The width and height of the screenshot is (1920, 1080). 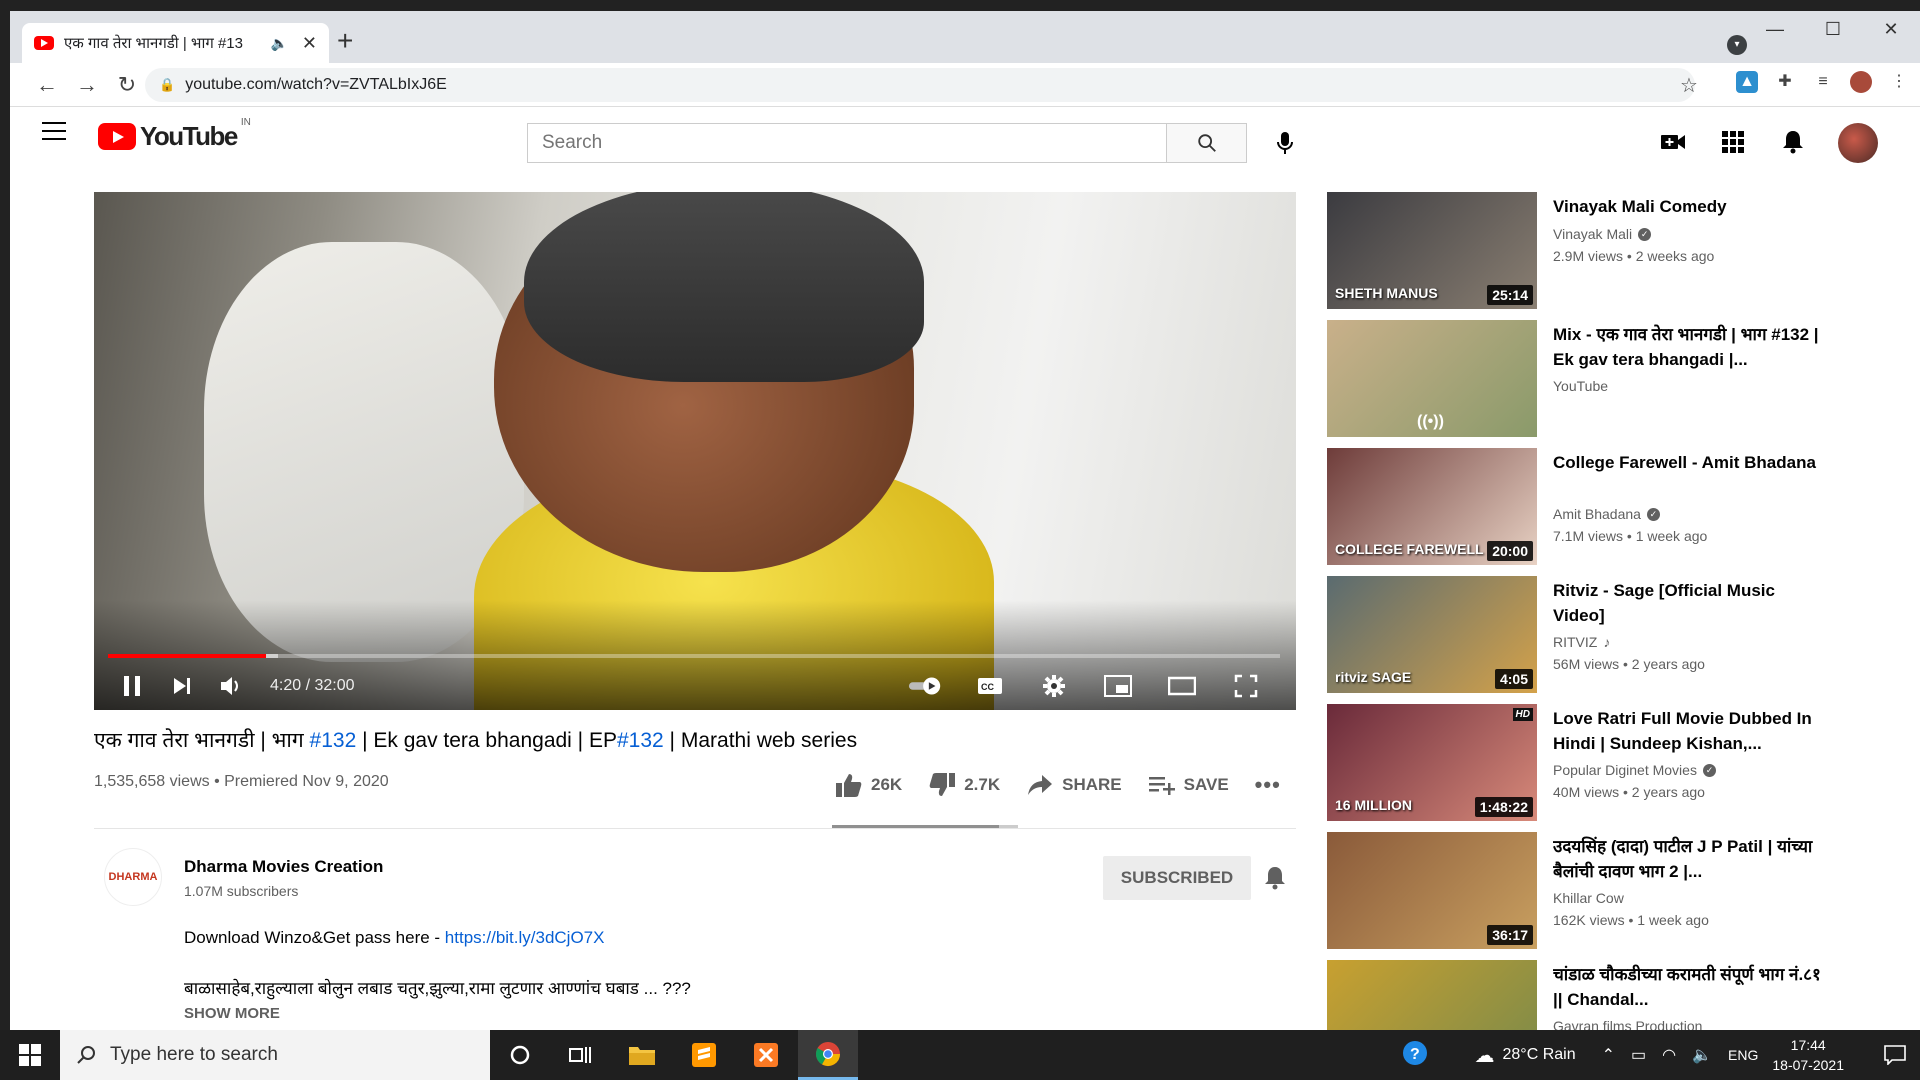 What do you see at coordinates (175, 43) in the screenshot?
I see `tab-youtube-video: एक गाव तेरा भानगडी | भाग #13 🔈 ✕` at bounding box center [175, 43].